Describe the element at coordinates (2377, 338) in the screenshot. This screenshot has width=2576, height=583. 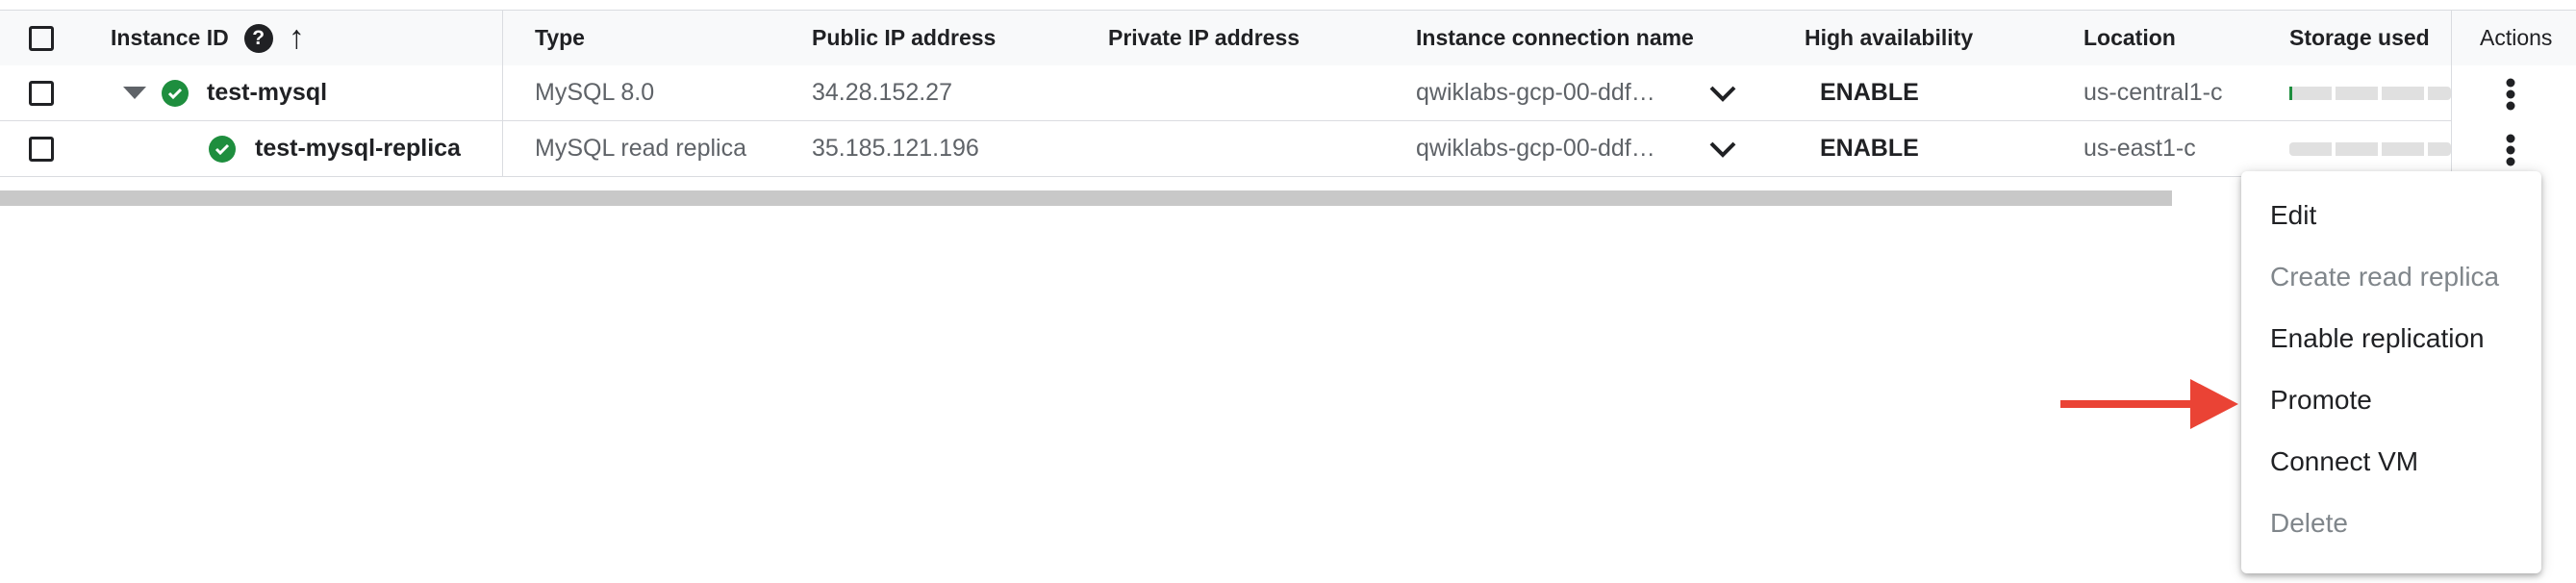
I see `menu-item-enable-replication: Enable replication` at that location.